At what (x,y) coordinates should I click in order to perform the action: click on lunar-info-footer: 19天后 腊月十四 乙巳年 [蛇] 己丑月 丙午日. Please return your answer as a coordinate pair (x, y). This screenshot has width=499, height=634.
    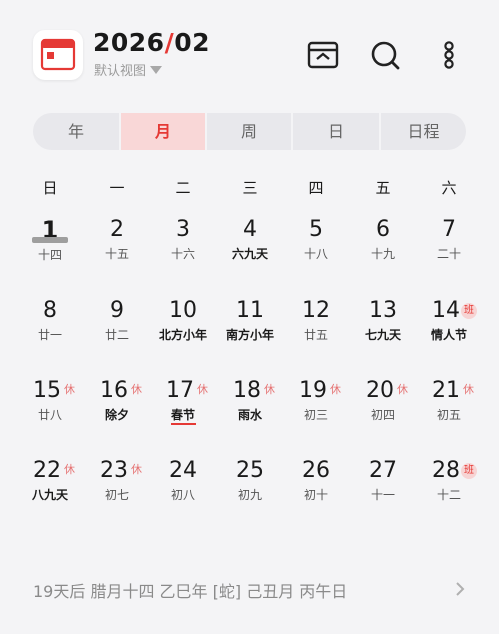
    Looking at the image, I should click on (253, 590).